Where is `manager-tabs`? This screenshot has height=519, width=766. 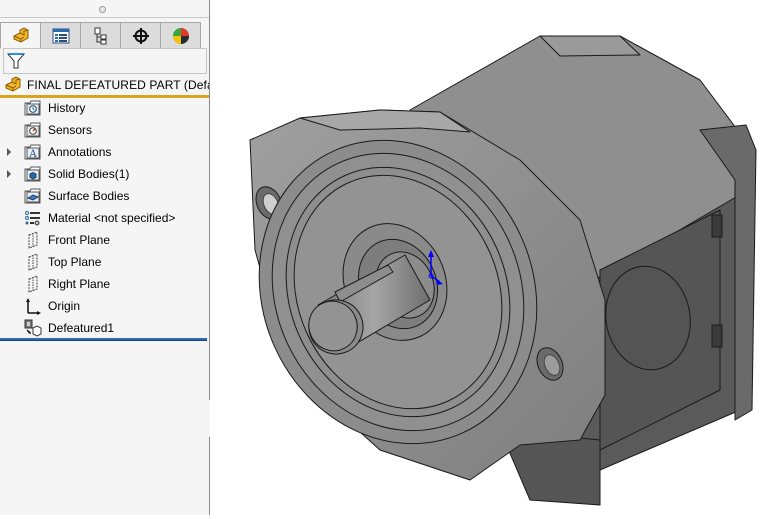
manager-tabs is located at coordinates (100, 35).